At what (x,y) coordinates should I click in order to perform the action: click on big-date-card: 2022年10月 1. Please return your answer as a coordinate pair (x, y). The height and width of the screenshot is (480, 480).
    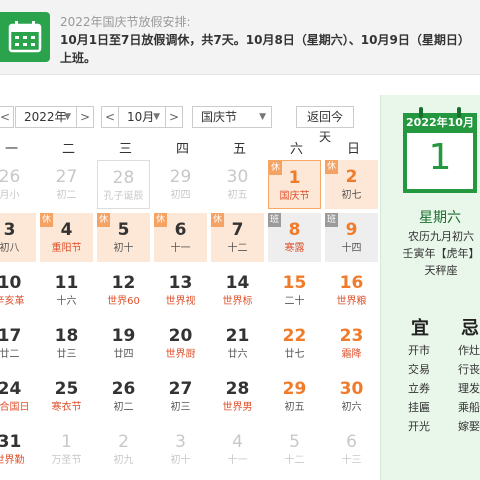
    Looking at the image, I should click on (440, 150).